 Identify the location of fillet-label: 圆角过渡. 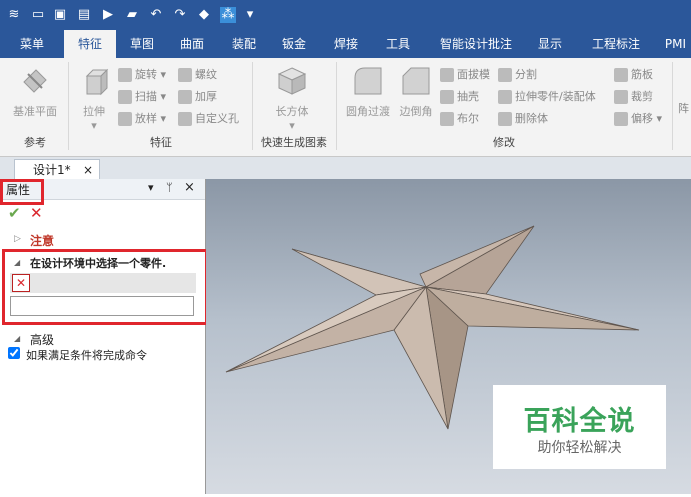
(368, 111).